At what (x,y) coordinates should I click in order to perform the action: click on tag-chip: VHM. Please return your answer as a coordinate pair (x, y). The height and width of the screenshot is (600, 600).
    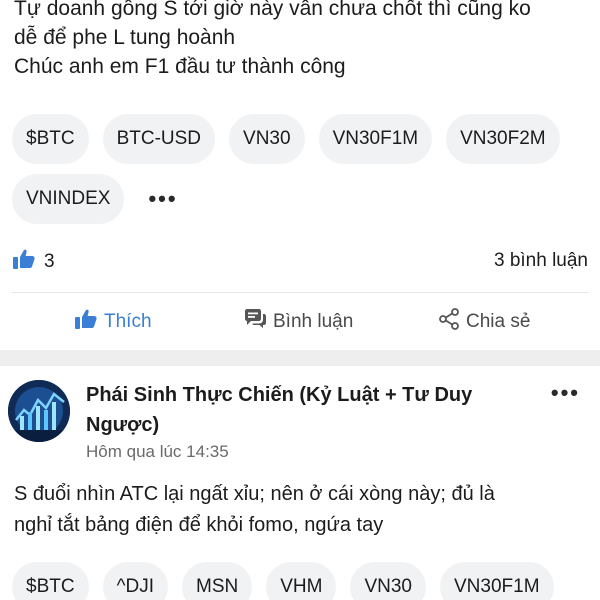
    Looking at the image, I should click on (301, 581).